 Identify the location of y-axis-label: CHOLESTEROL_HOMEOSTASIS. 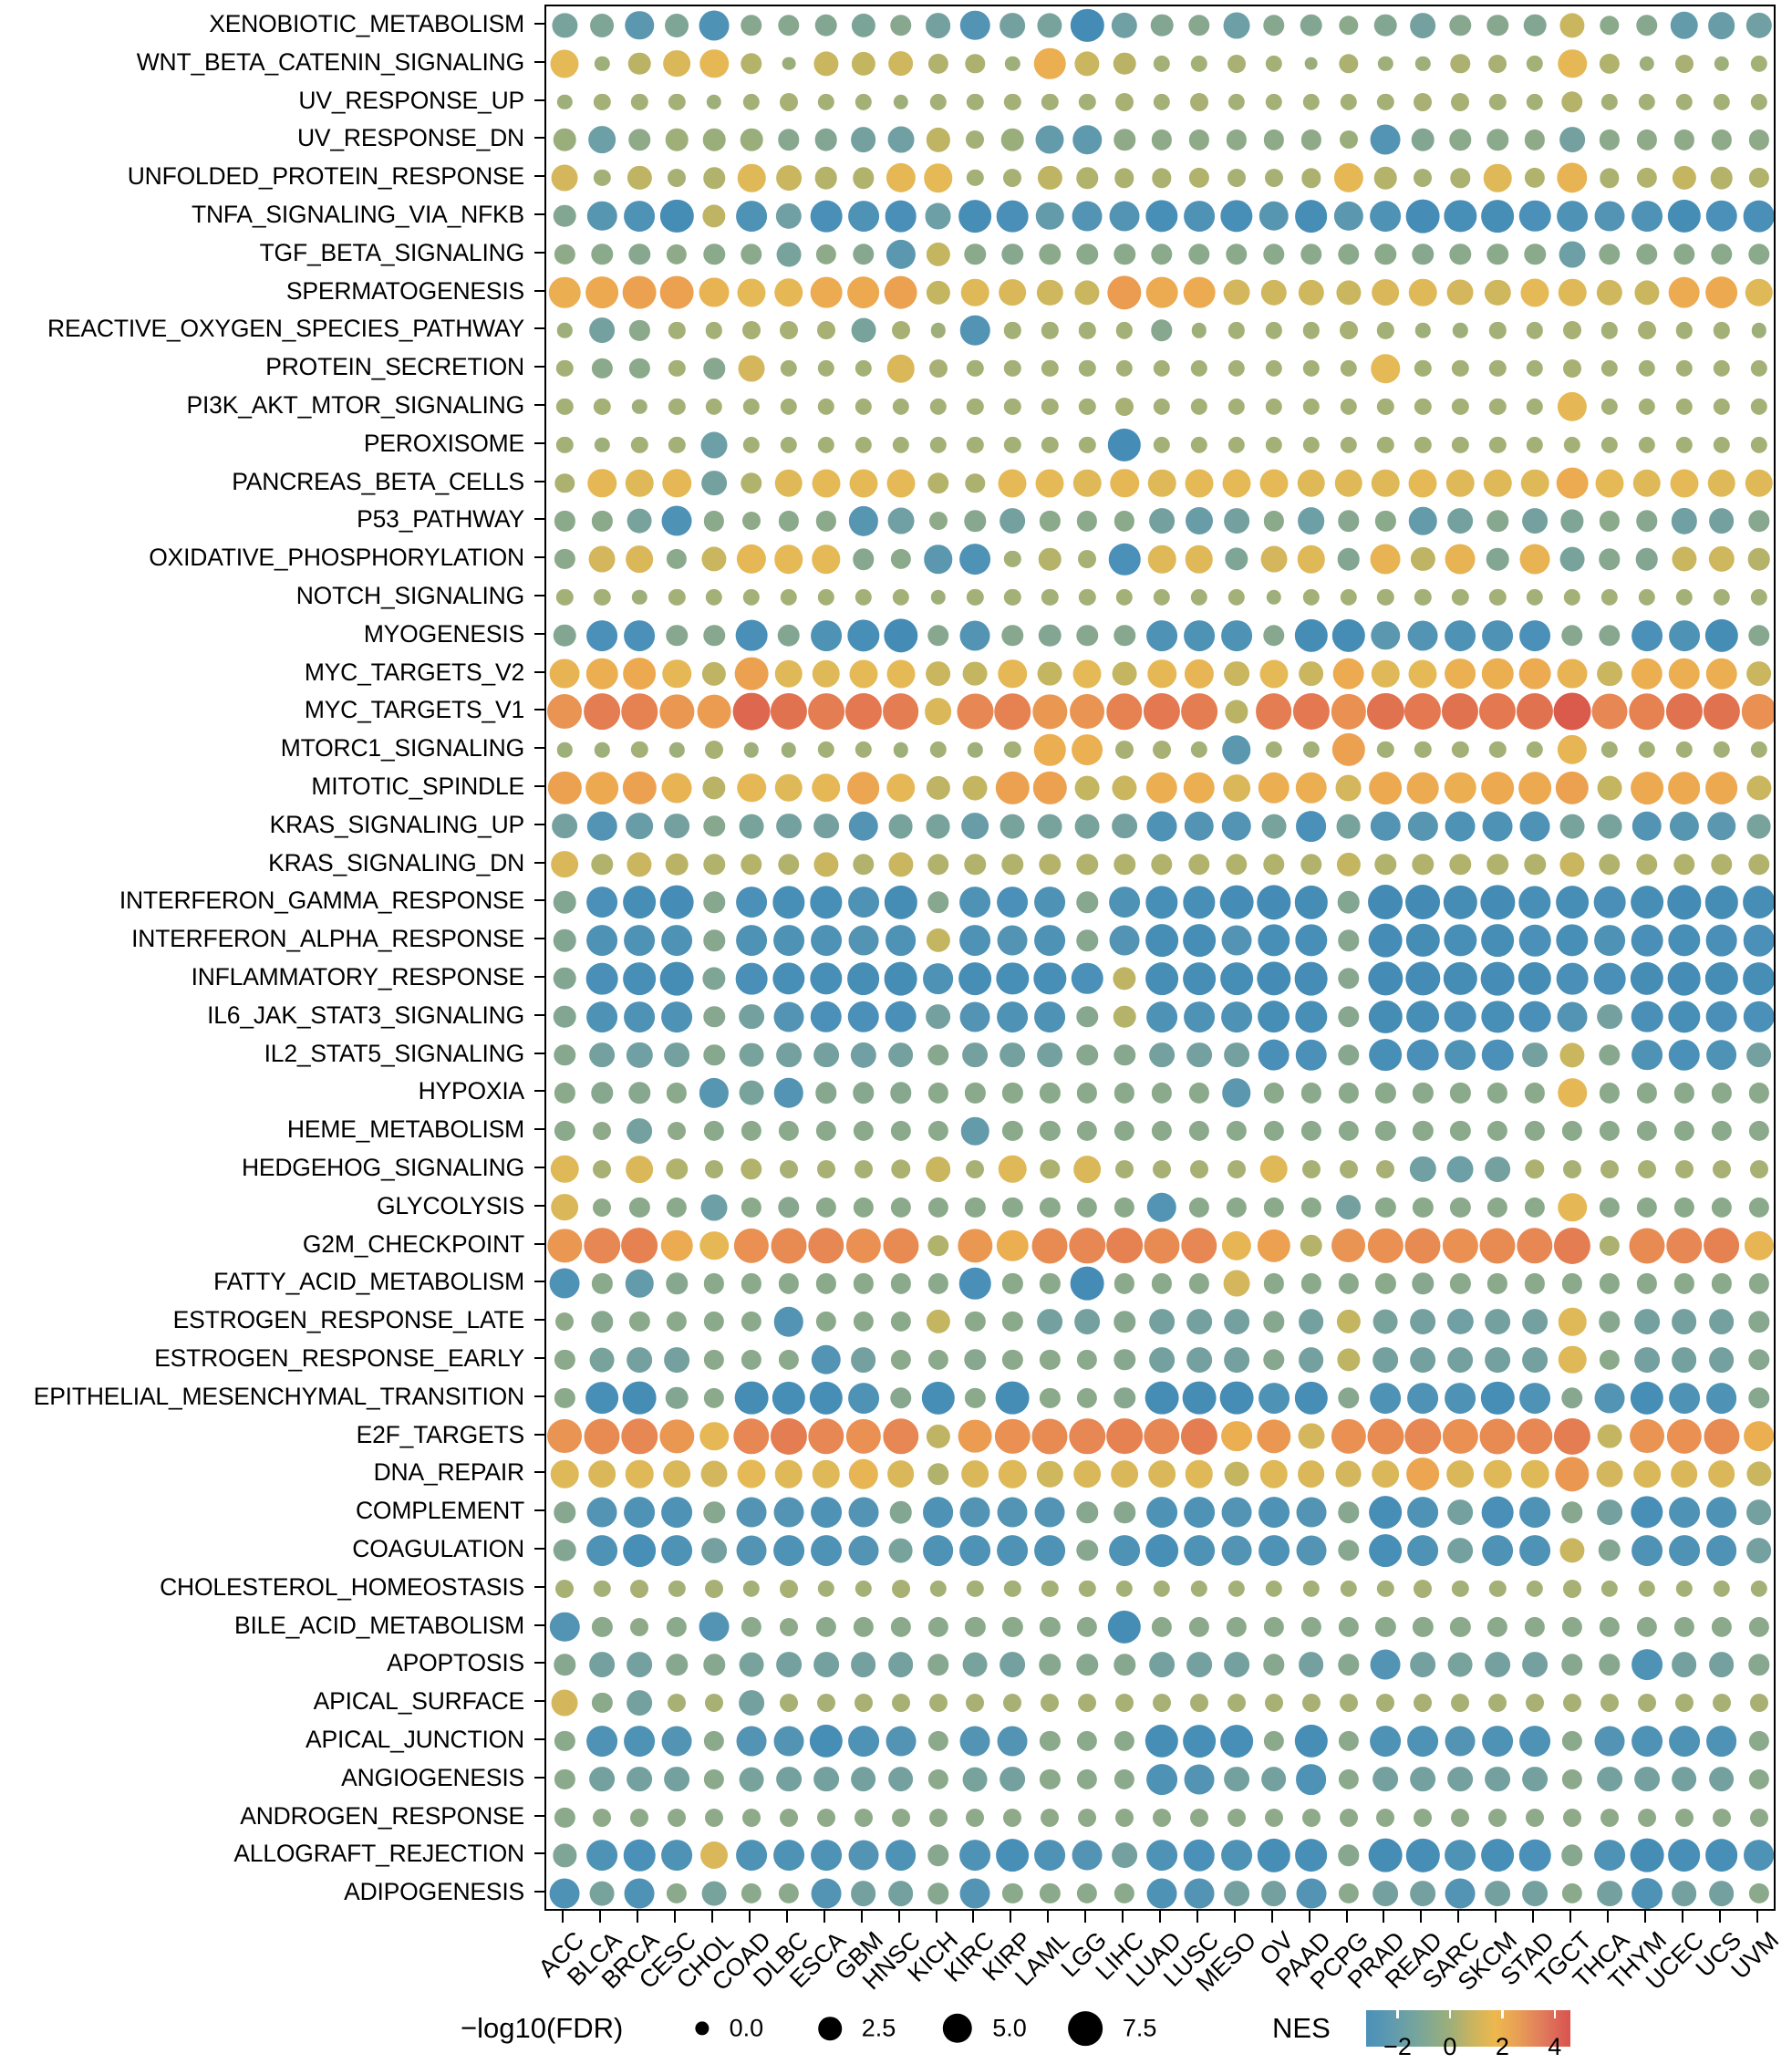
(342, 1586).